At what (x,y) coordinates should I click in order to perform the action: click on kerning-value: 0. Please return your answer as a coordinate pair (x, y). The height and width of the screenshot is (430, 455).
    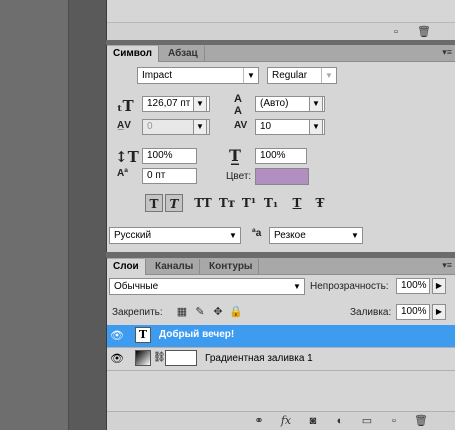
    Looking at the image, I should click on (150, 126).